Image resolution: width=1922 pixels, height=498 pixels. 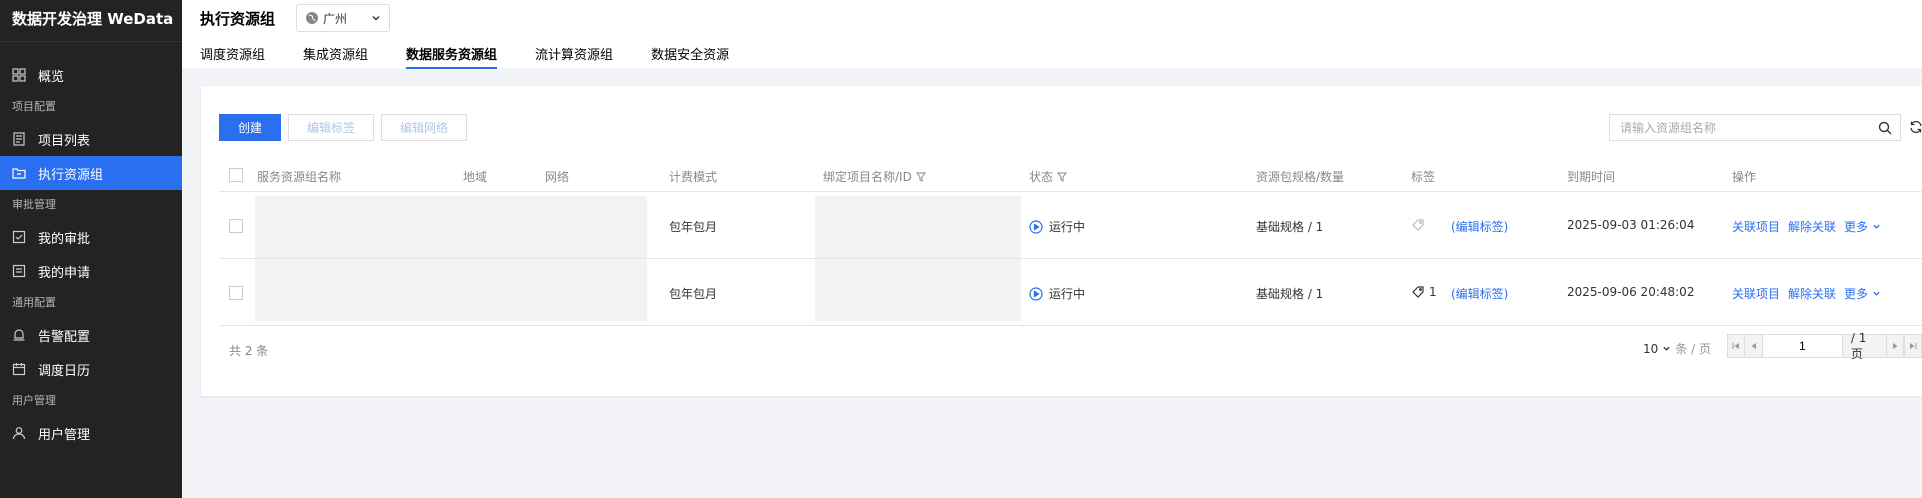 What do you see at coordinates (238, 19) in the screenshot?
I see `page-title: 执行资源组` at bounding box center [238, 19].